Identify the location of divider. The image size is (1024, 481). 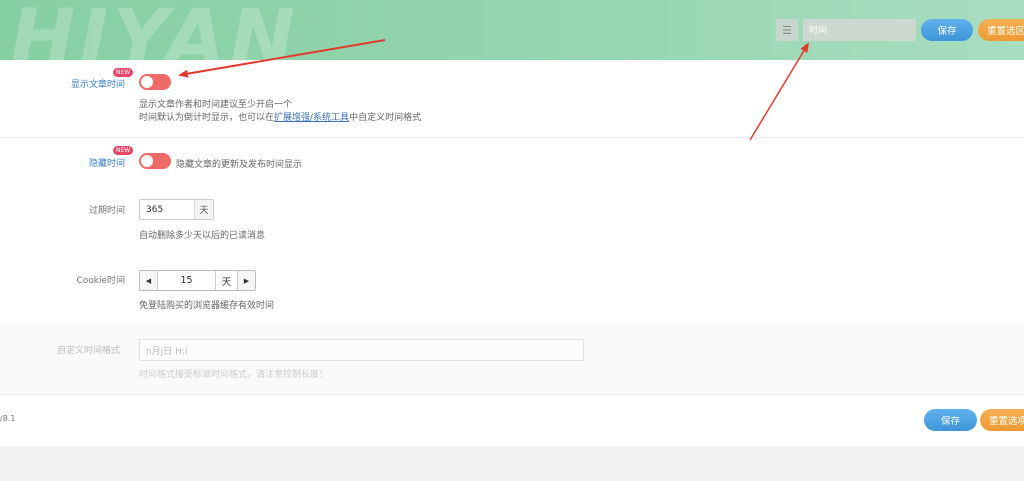
(512, 137).